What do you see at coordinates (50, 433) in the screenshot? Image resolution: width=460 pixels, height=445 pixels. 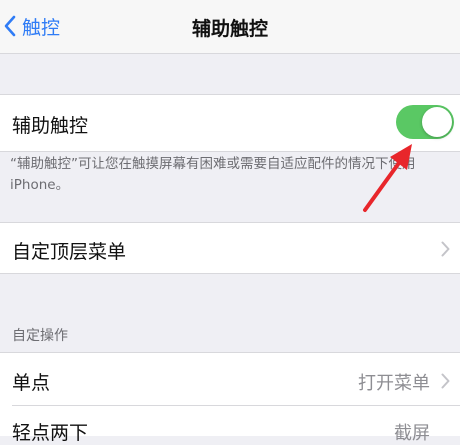 I see `double-tap-label: 轻点两下` at bounding box center [50, 433].